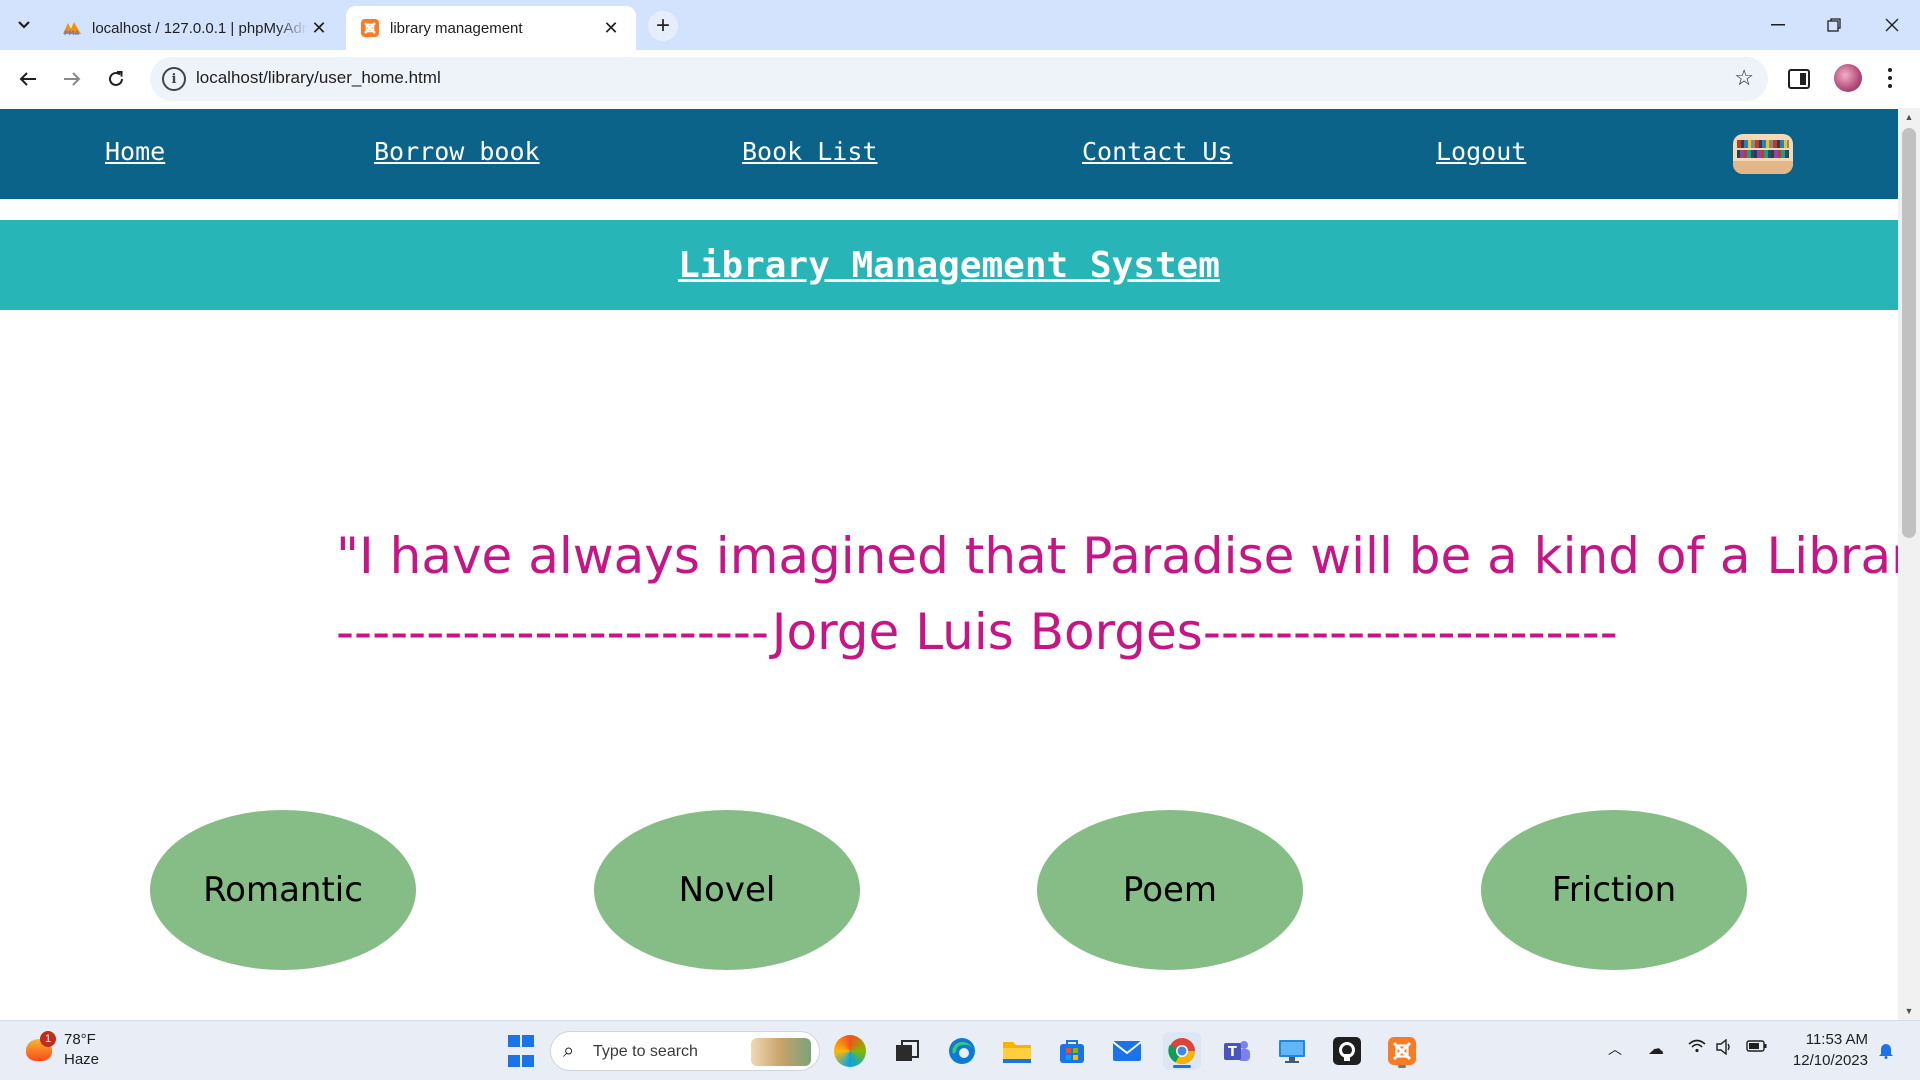 The height and width of the screenshot is (1080, 1920). Describe the element at coordinates (1799, 79) in the screenshot. I see `side-panel-icon` at that location.